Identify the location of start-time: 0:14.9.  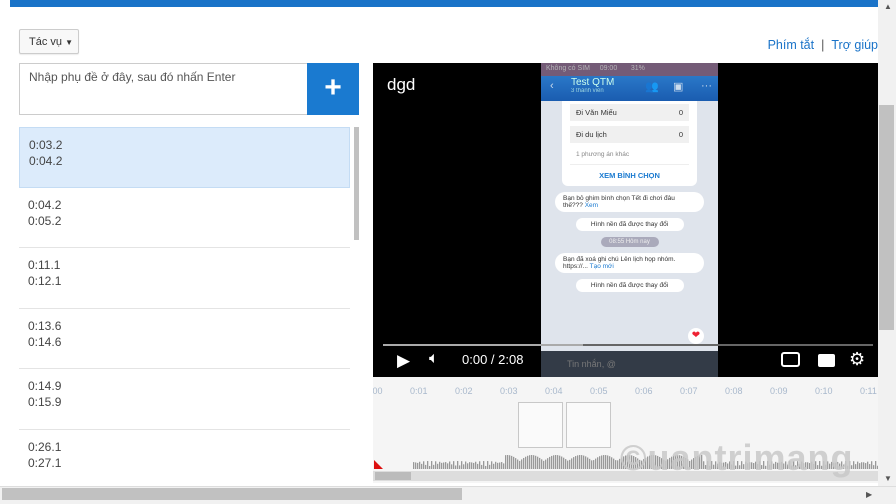
(45, 386).